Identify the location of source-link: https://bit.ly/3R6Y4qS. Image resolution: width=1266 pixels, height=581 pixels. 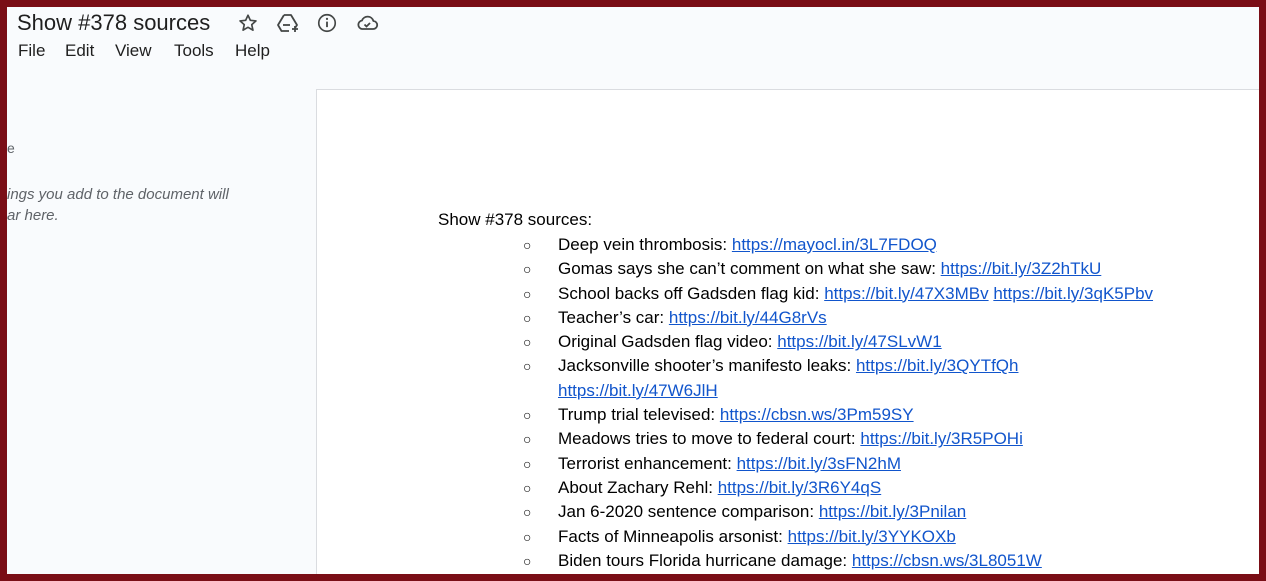
(799, 487).